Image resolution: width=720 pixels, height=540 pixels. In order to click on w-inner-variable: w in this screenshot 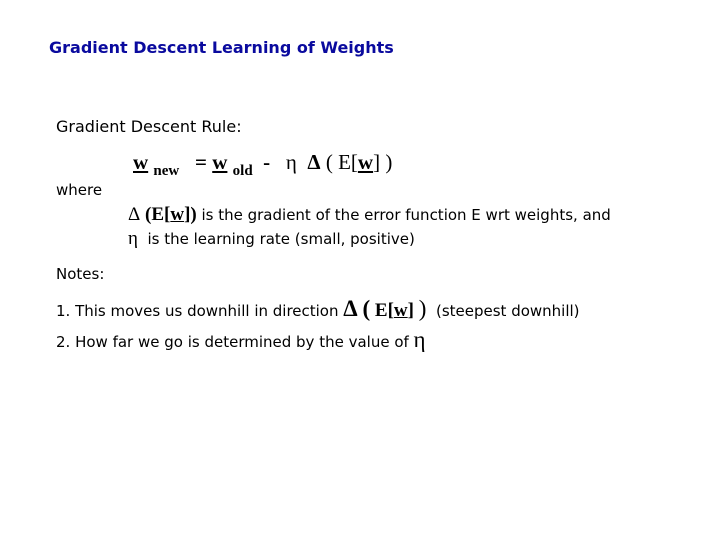, I will do `click(365, 162)`.